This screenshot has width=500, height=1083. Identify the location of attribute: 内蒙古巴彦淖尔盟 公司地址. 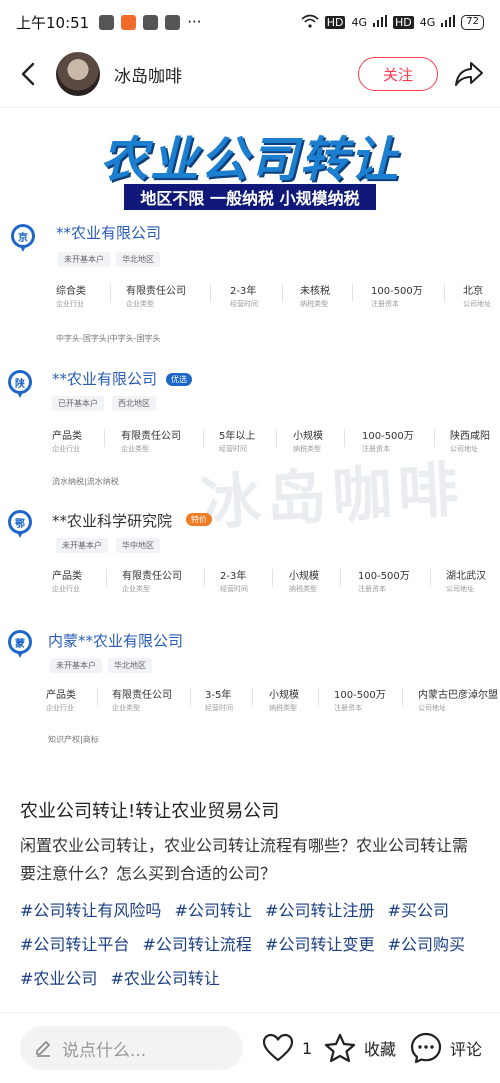
(458, 701).